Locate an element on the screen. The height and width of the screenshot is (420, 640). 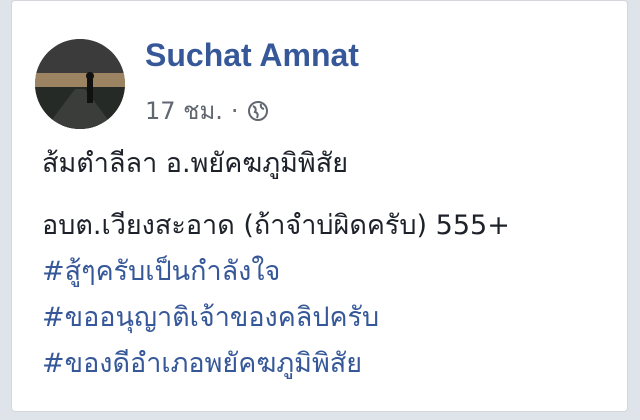
hashtag-link: #สู้ๆครับเป็นกำลังใจ is located at coordinates (332, 272).